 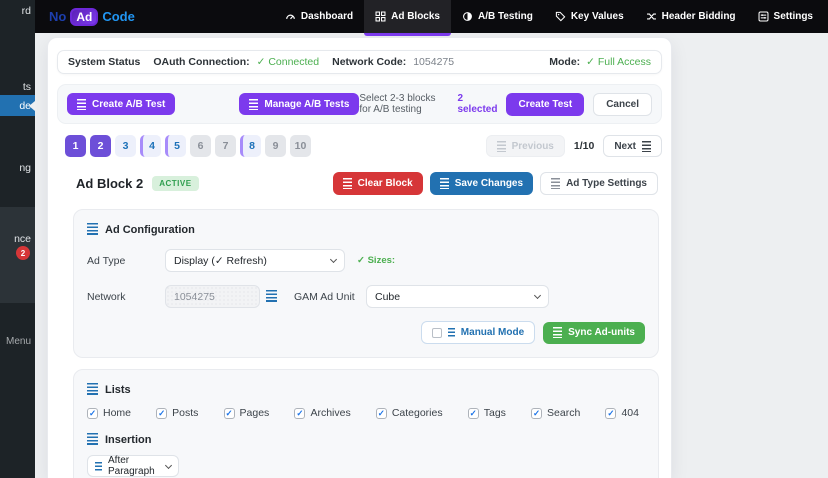 What do you see at coordinates (486, 413) in the screenshot?
I see `checkbox-tags: ✓ Tags` at bounding box center [486, 413].